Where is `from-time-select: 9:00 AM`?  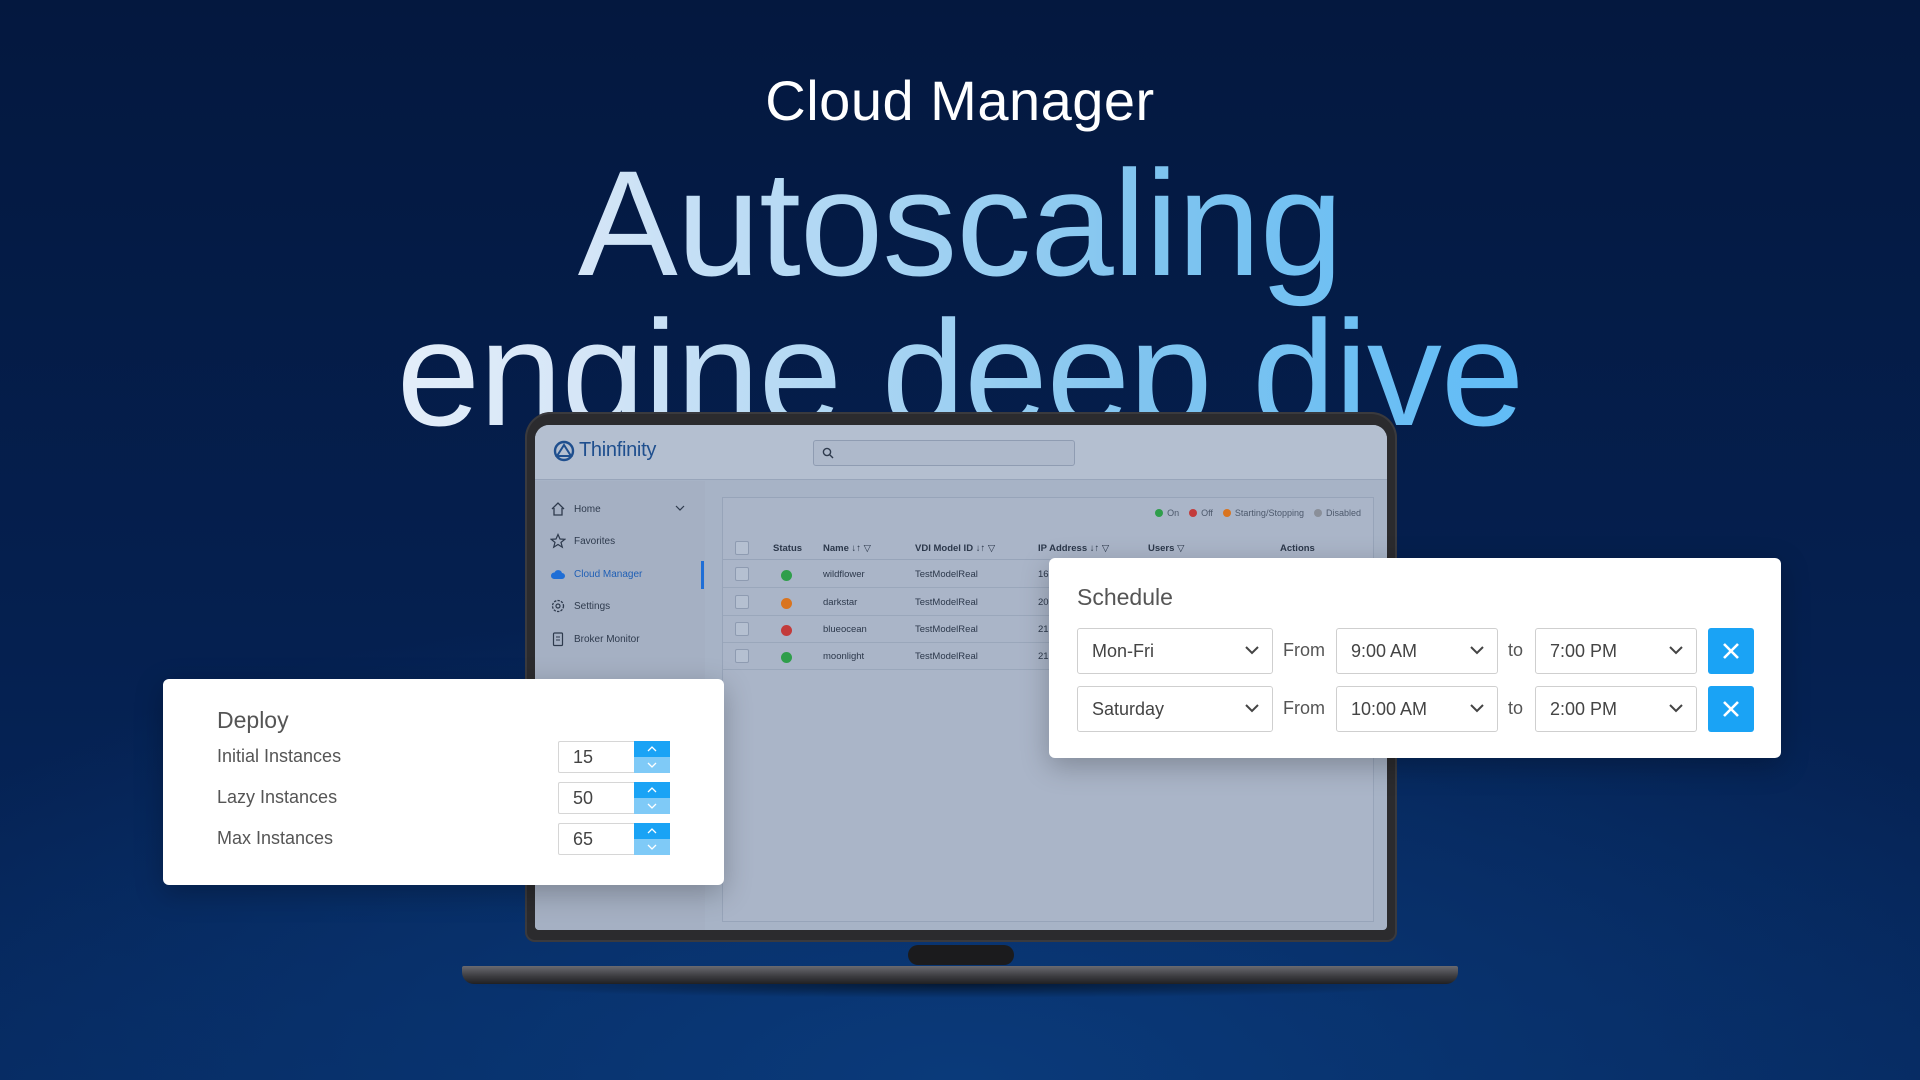
from-time-select: 9:00 AM is located at coordinates (1417, 651).